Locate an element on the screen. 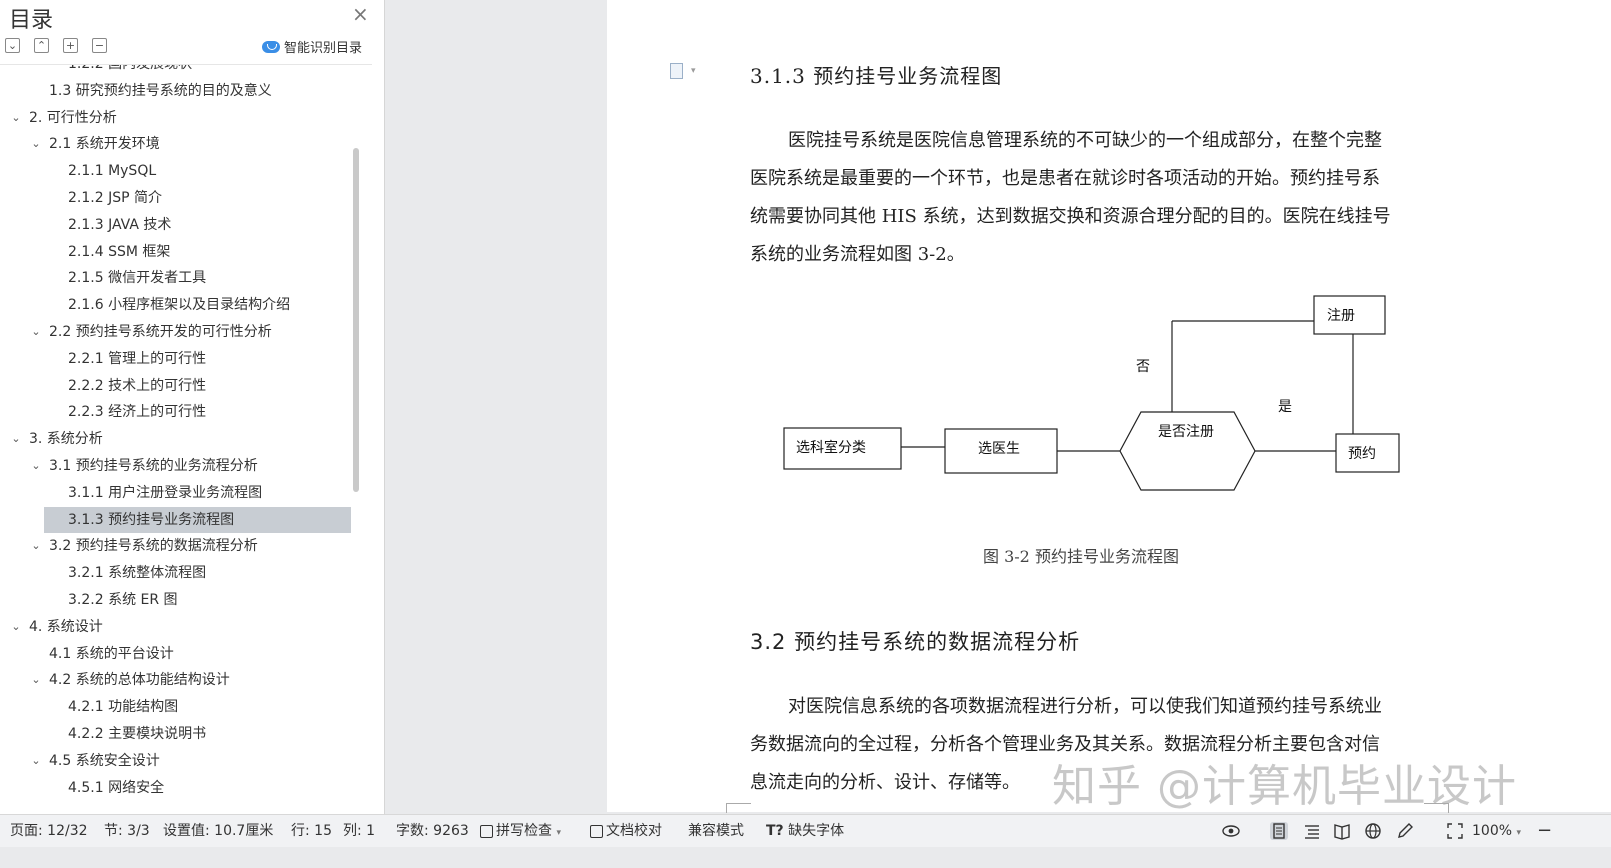 Image resolution: width=1611 pixels, height=868 pixels. toc-item: 3.2.2 系统 ER 图 is located at coordinates (176, 600).